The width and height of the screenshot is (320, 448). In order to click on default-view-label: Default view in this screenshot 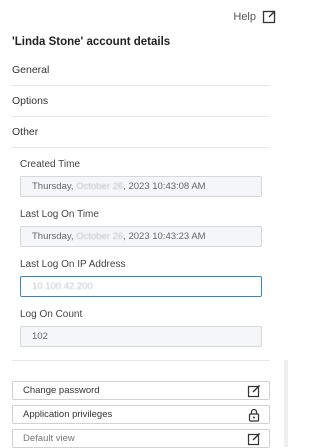, I will do `click(49, 438)`.